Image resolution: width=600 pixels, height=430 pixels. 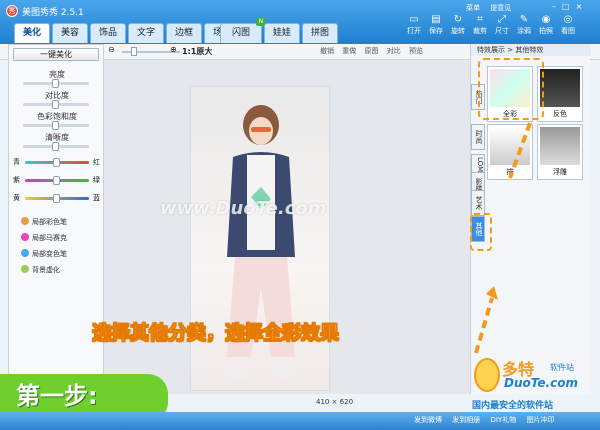 I want to click on brightness-knob, so click(x=55, y=83).